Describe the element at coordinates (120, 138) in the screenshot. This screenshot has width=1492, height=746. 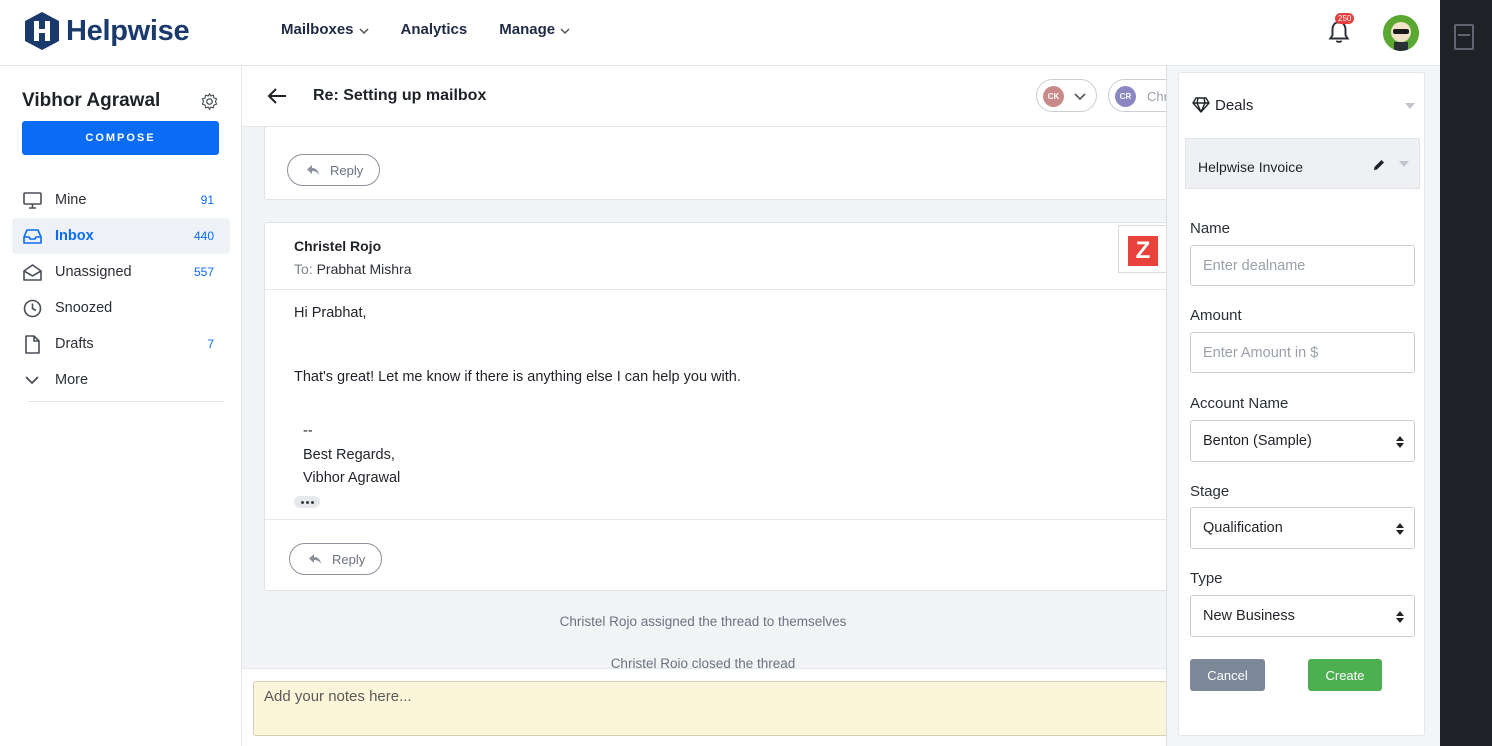
I see `compose-button: COMPOSE` at that location.